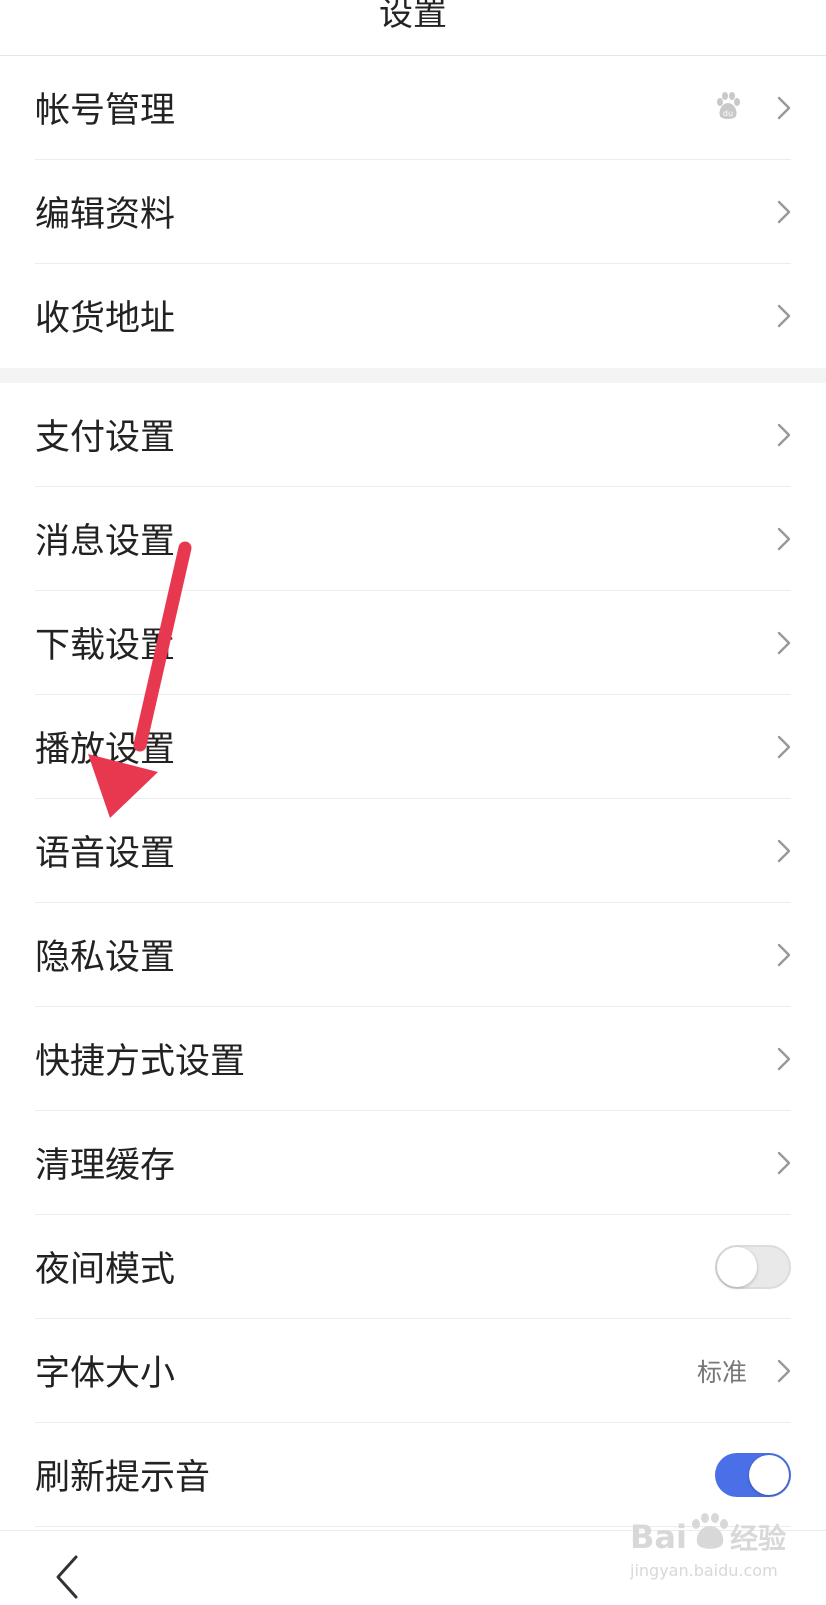 The width and height of the screenshot is (826, 1605). Describe the element at coordinates (413, 643) in the screenshot. I see `row-download-settings: 下载设置` at that location.